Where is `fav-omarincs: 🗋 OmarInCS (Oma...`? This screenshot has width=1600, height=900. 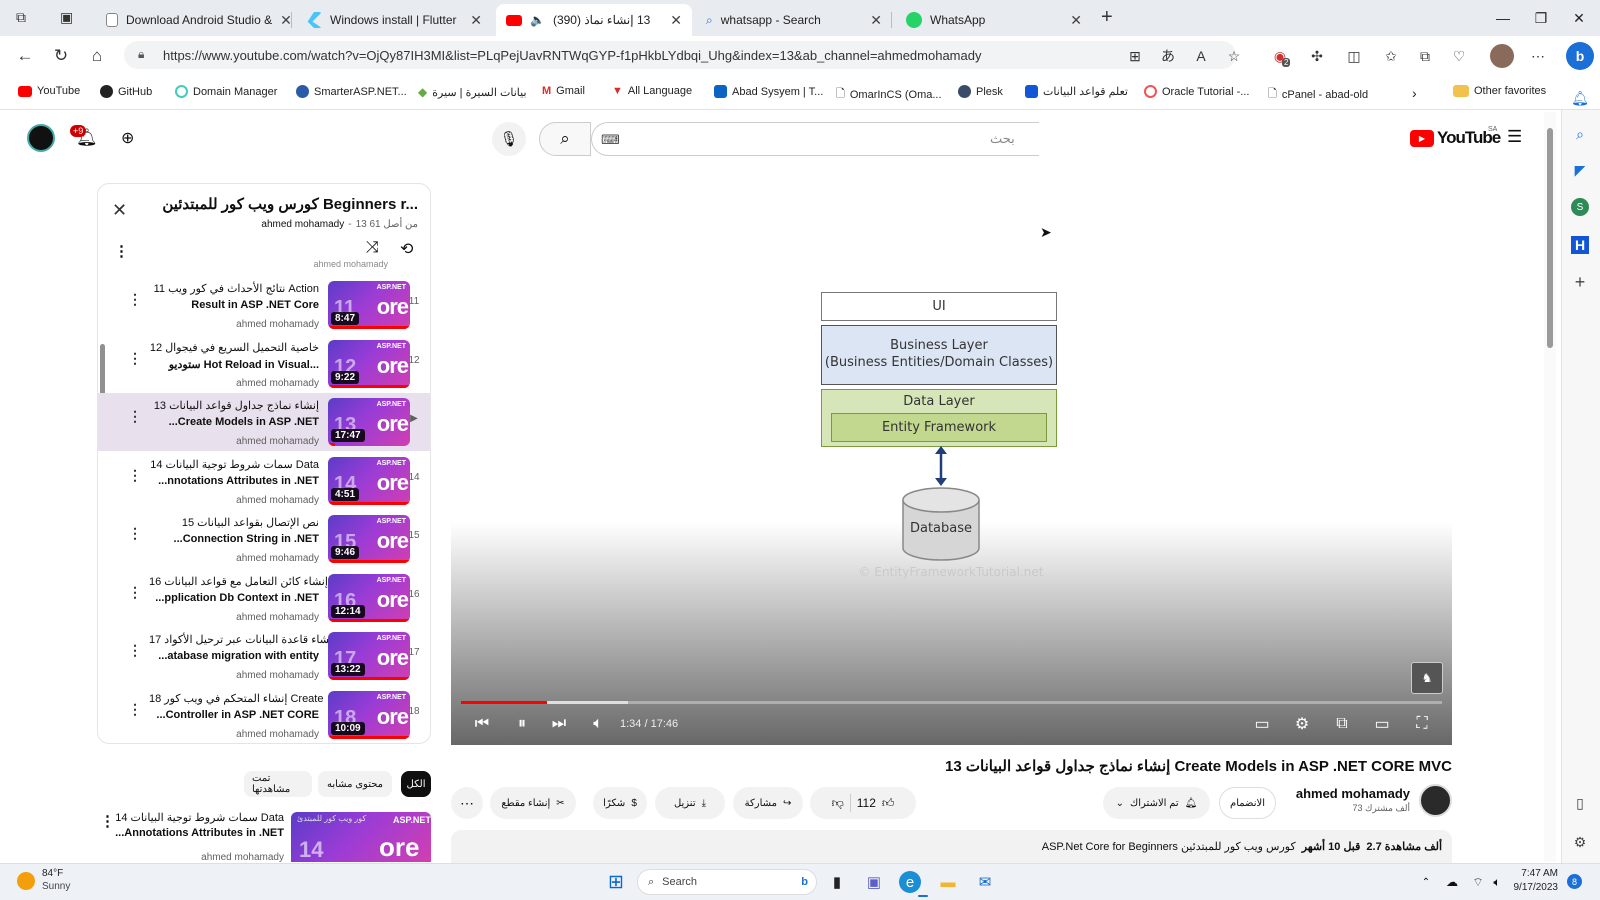 fav-omarincs: 🗋 OmarInCS (Oma... is located at coordinates (889, 94).